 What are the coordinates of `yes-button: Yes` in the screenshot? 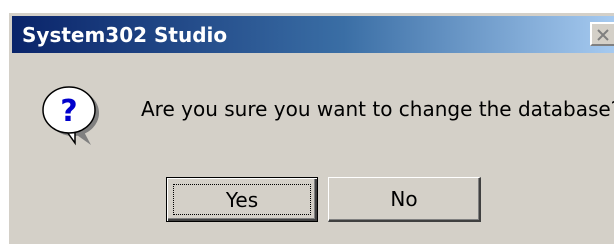 It's located at (242, 199).